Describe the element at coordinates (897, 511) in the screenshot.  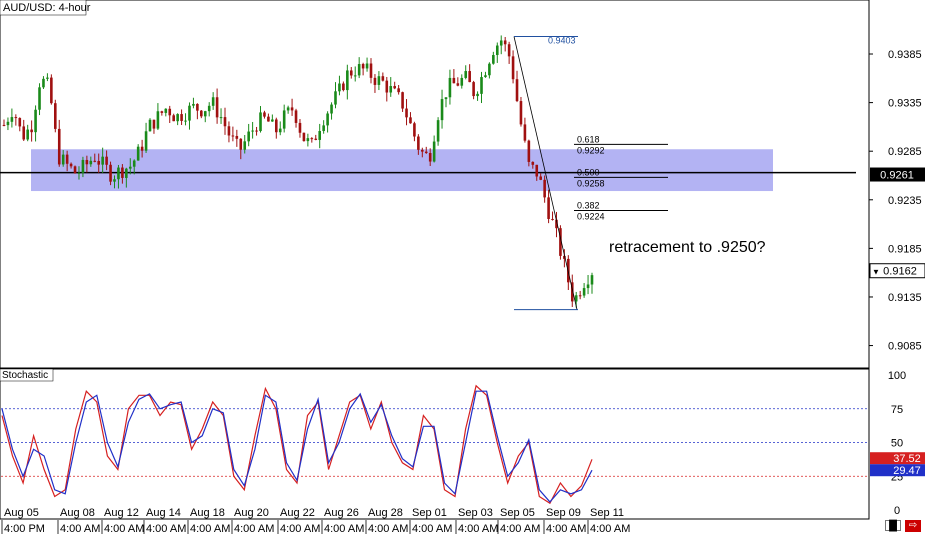
I see `stochastic-tick-label: 0` at that location.